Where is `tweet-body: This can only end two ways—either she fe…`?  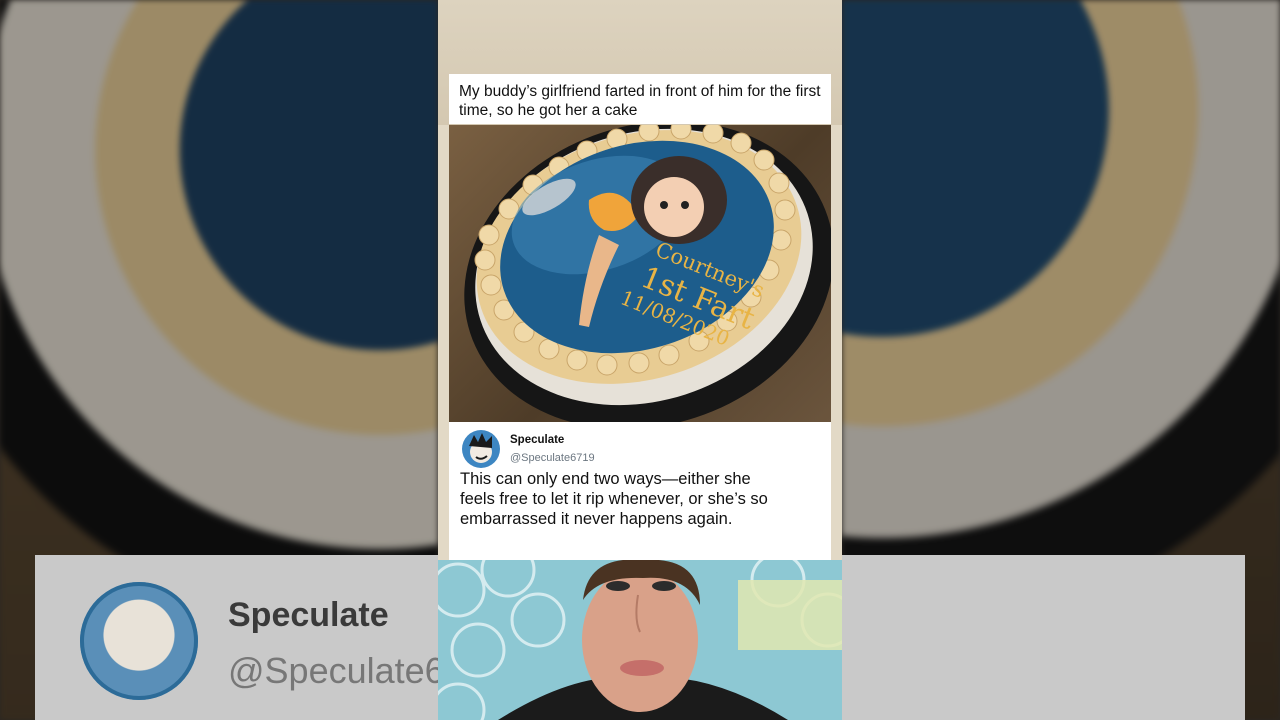 tweet-body: This can only end two ways—either she fe… is located at coordinates (614, 499).